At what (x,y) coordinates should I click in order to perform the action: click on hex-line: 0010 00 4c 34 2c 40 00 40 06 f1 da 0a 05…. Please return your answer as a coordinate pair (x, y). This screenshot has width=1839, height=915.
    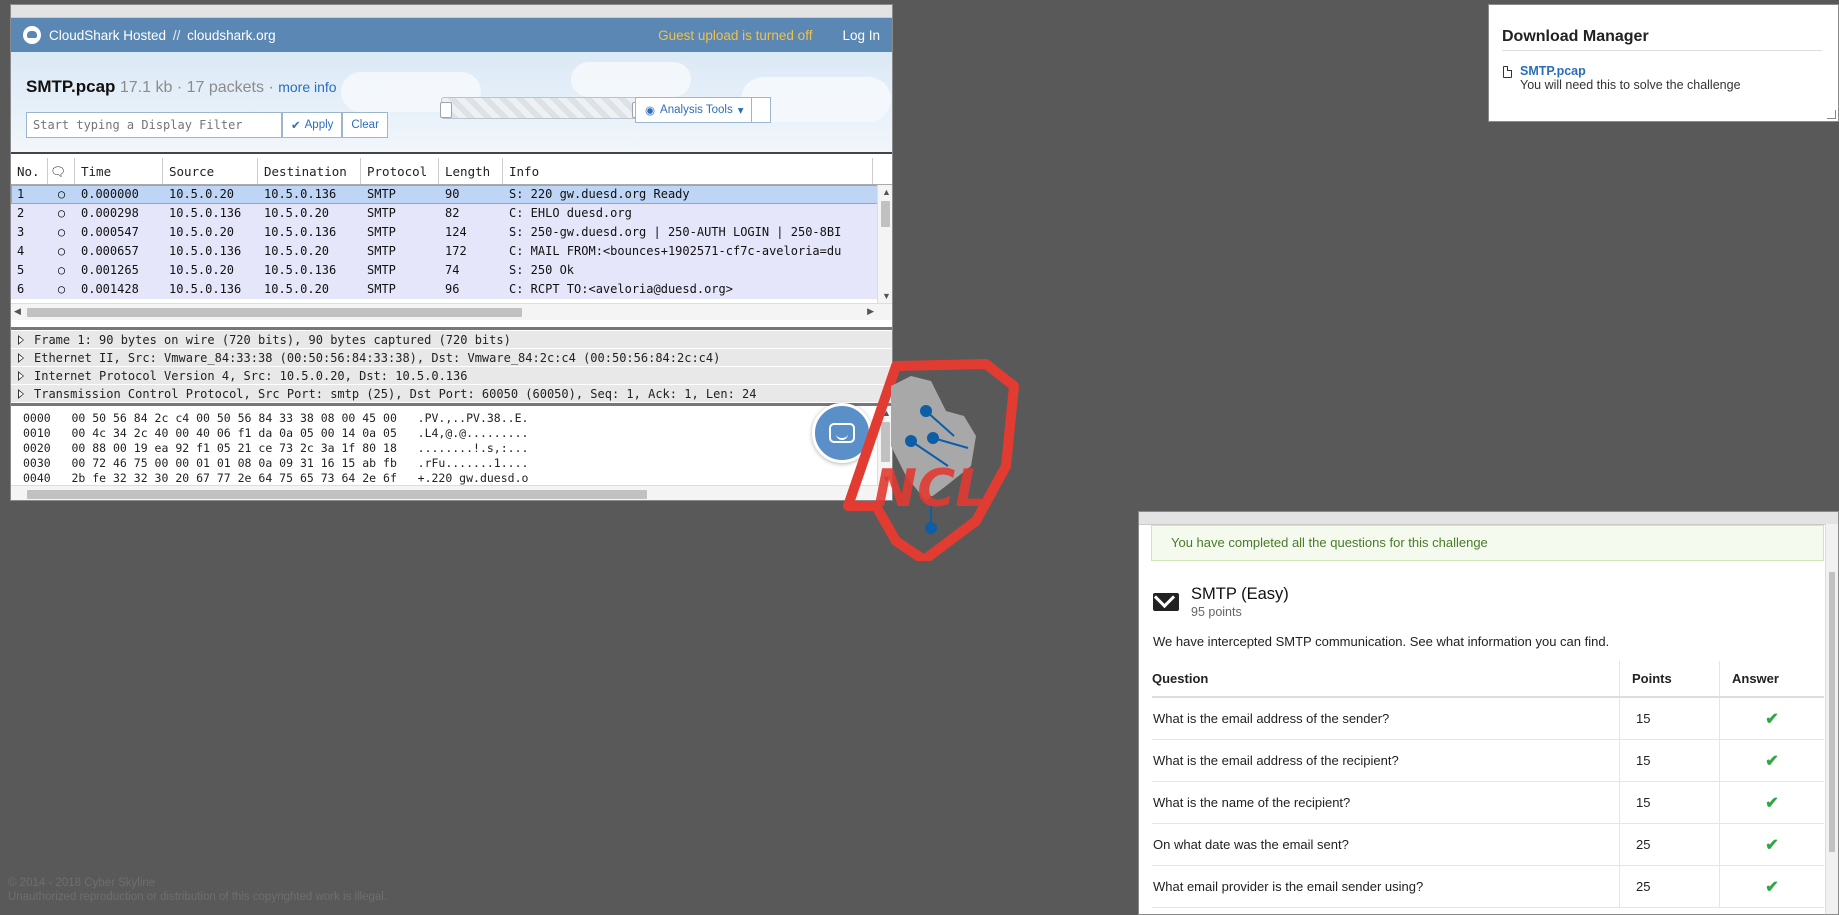
    Looking at the image, I should click on (276, 433).